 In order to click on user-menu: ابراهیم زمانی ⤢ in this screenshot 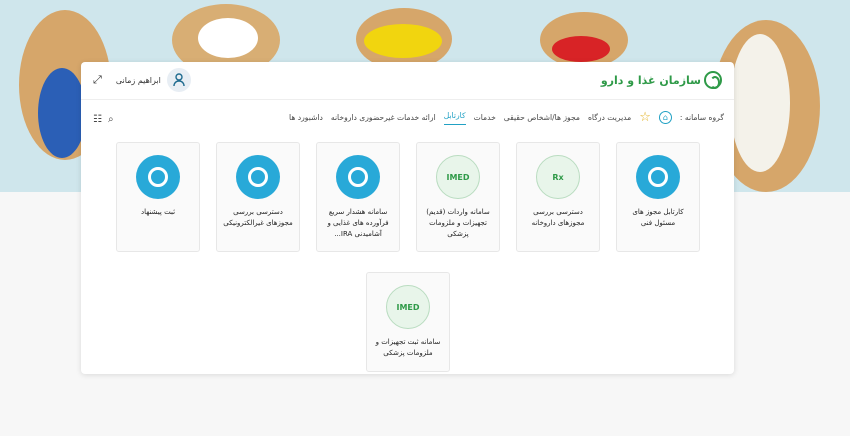, I will do `click(142, 80)`.